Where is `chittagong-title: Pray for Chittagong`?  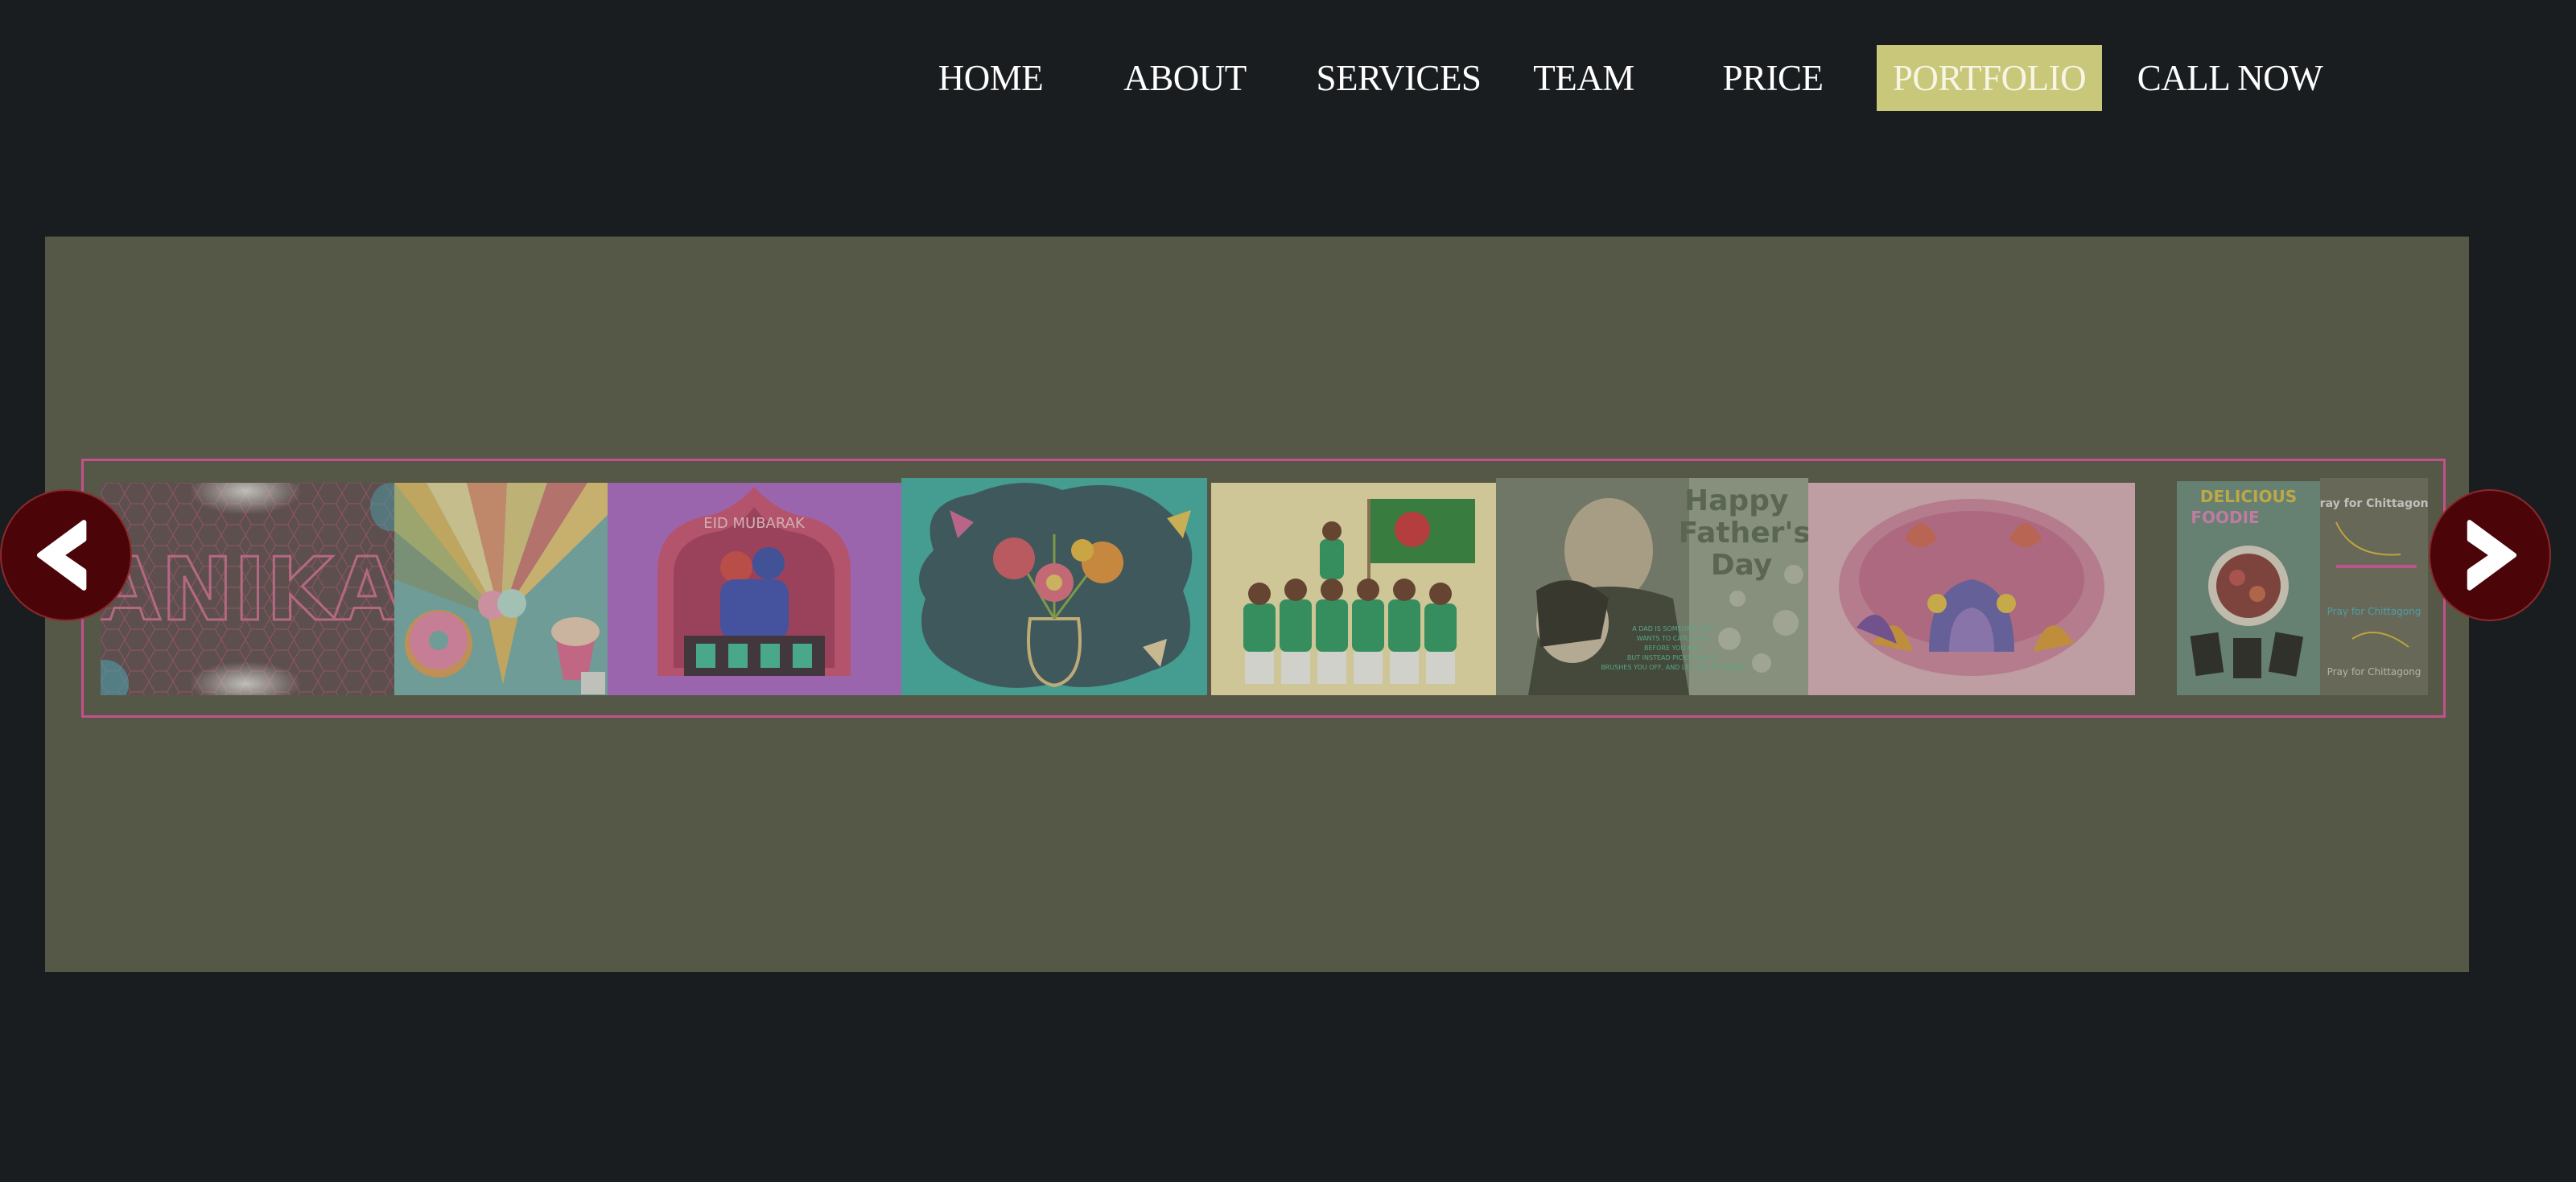 chittagong-title: Pray for Chittagong is located at coordinates (2374, 503).